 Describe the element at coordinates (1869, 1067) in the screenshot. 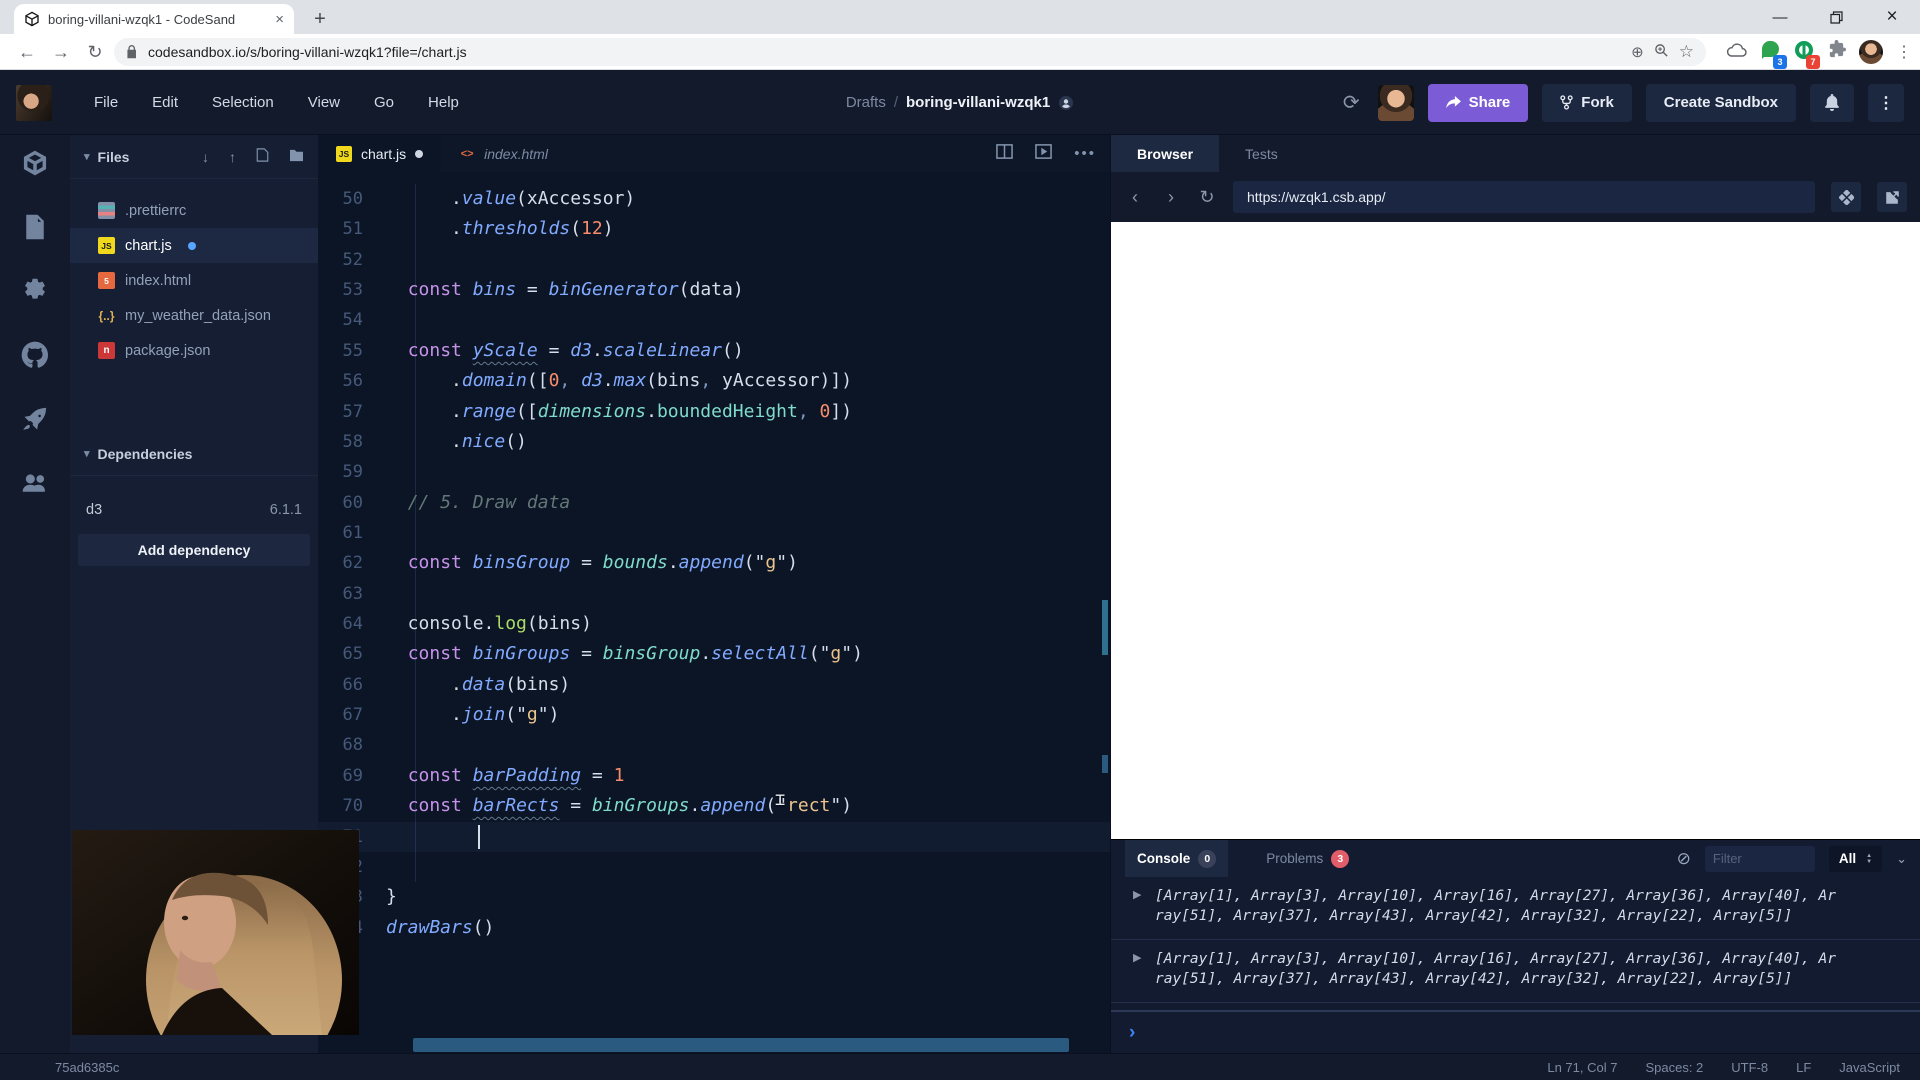

I see `status-item: JavaScript` at that location.